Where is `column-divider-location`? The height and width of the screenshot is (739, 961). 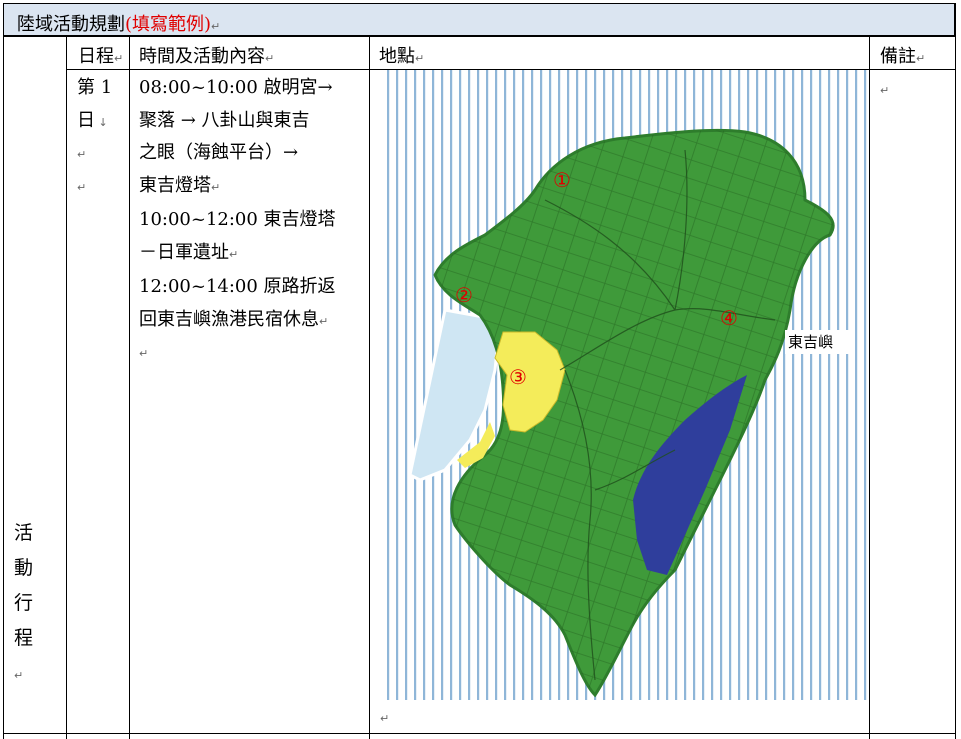 column-divider-location is located at coordinates (369, 387).